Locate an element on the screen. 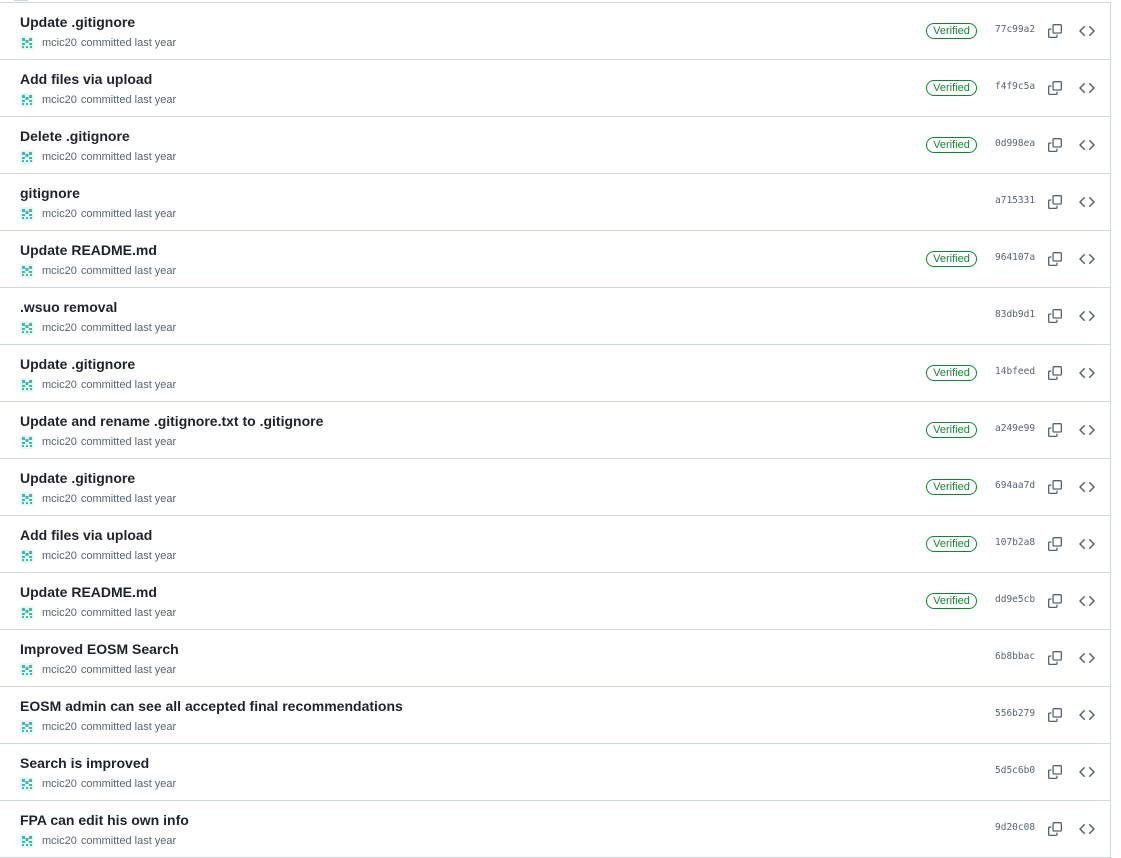  commit-sha-link: 83db9d1 is located at coordinates (1015, 314).